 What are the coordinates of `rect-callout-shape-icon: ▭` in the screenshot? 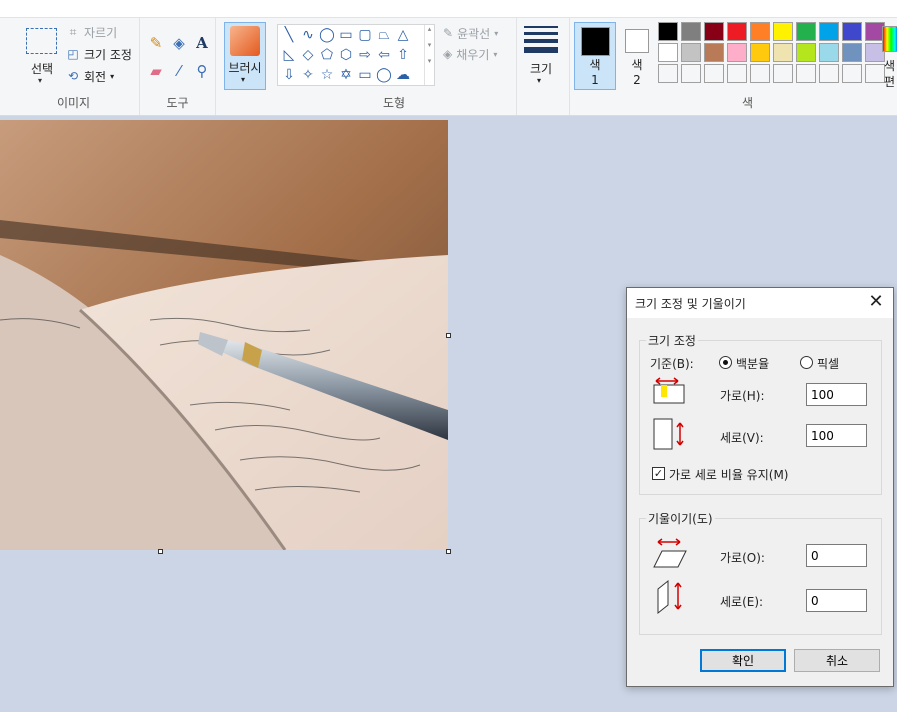 It's located at (365, 75).